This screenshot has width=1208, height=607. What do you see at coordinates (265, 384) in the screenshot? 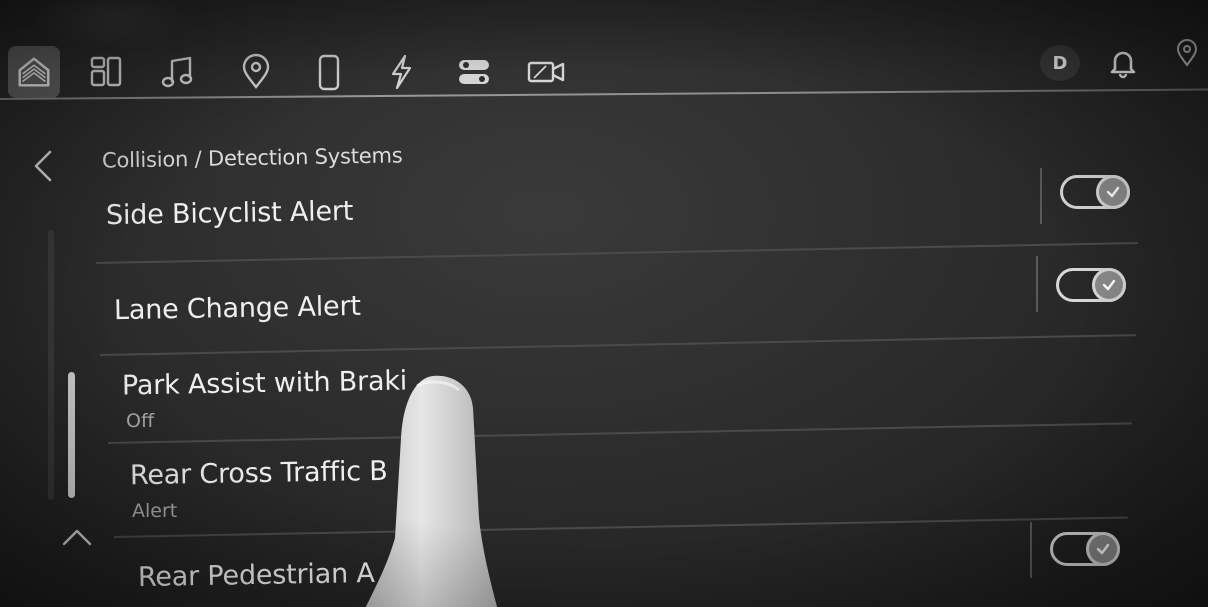
I see `setting-label-park-assist: Park Assist with Braki` at bounding box center [265, 384].